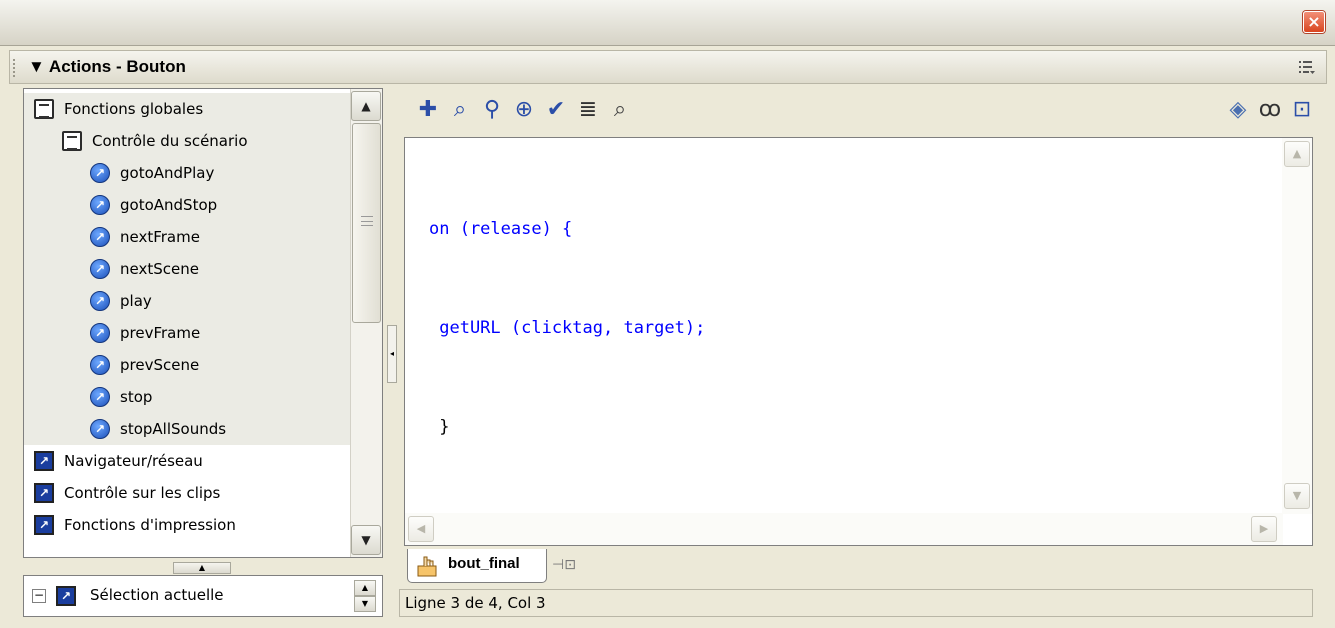 This screenshot has width=1335, height=628. Describe the element at coordinates (1297, 154) in the screenshot. I see `editor-scroll-up-button: ▲` at that location.